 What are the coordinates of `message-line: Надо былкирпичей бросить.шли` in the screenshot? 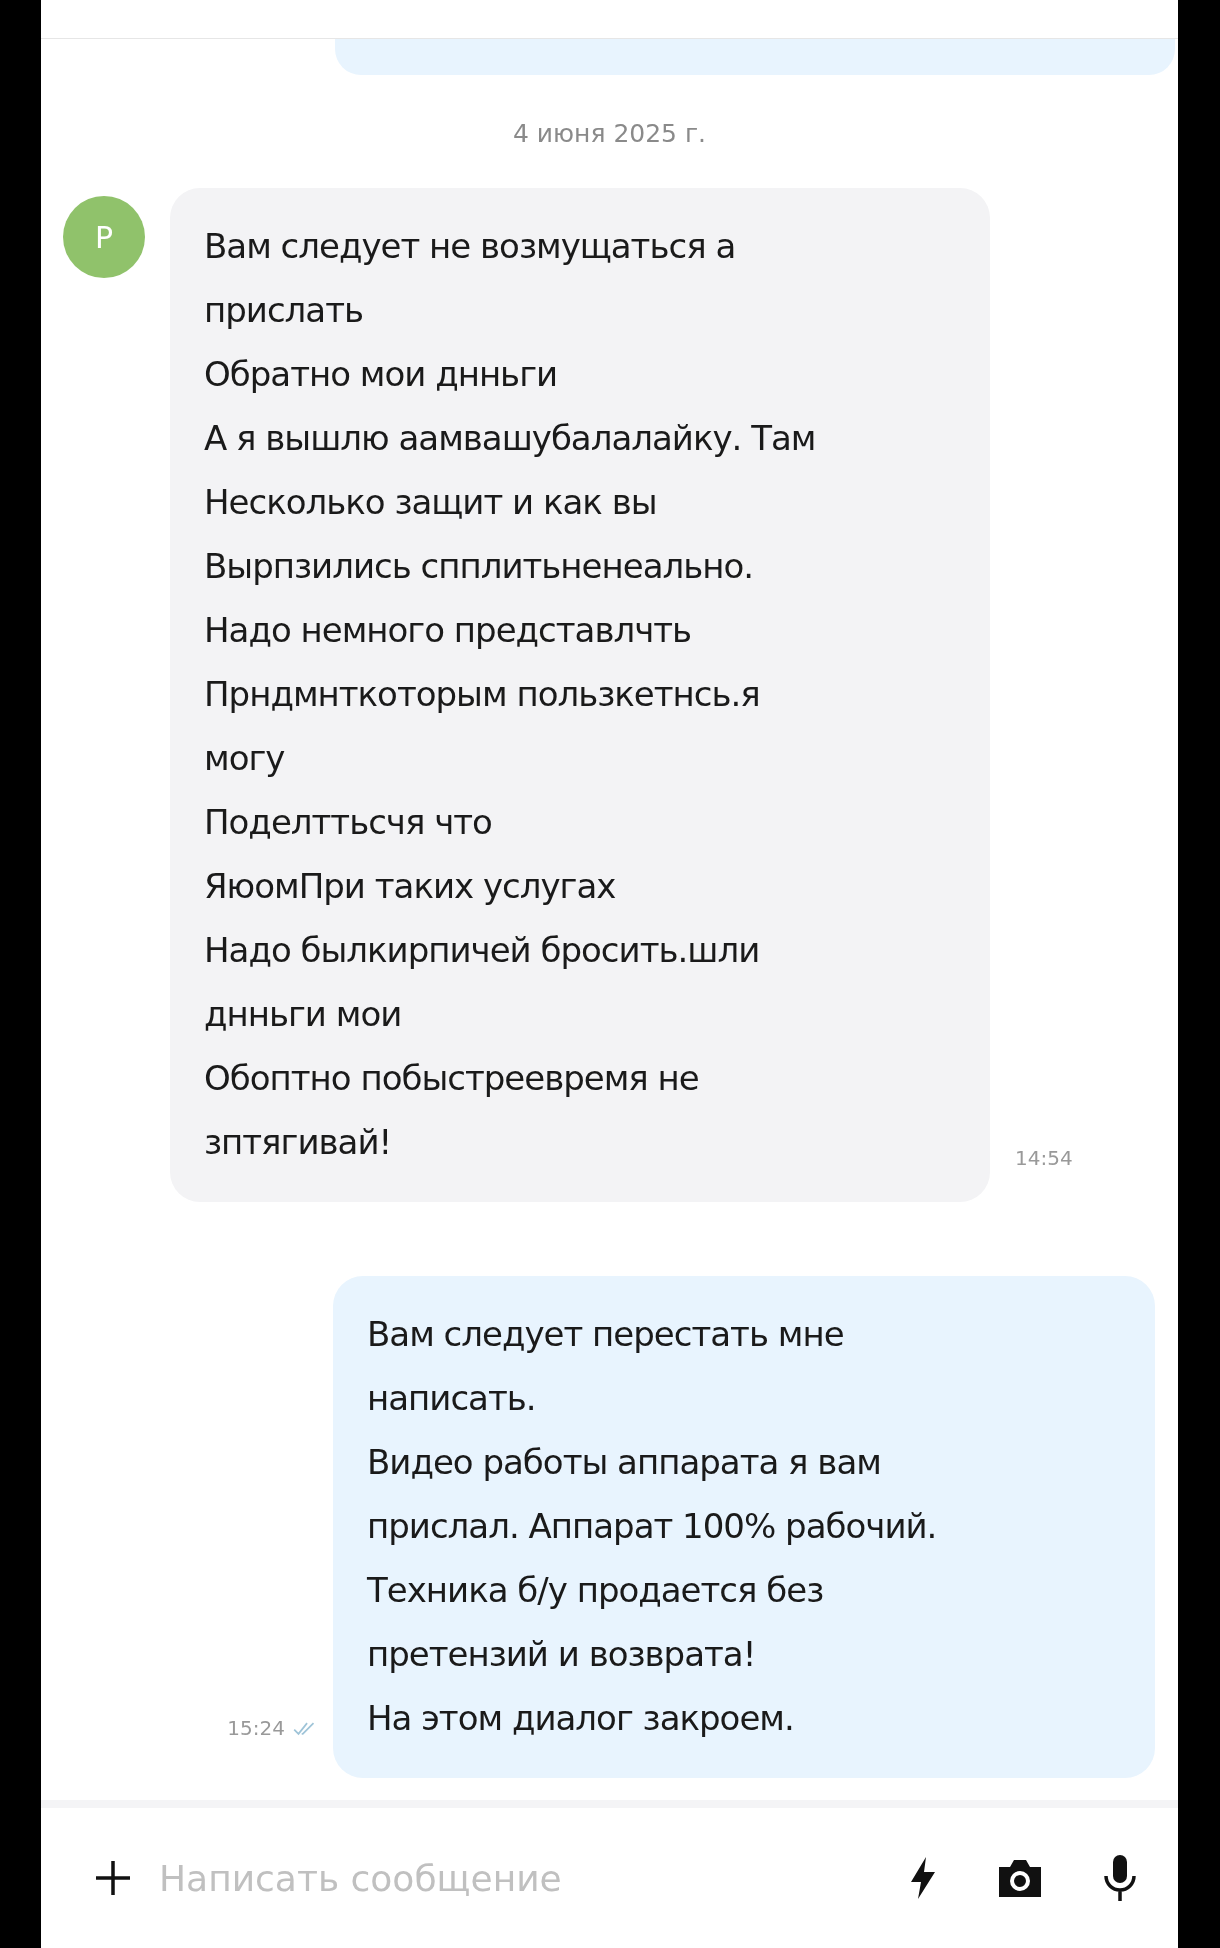 It's located at (482, 950).